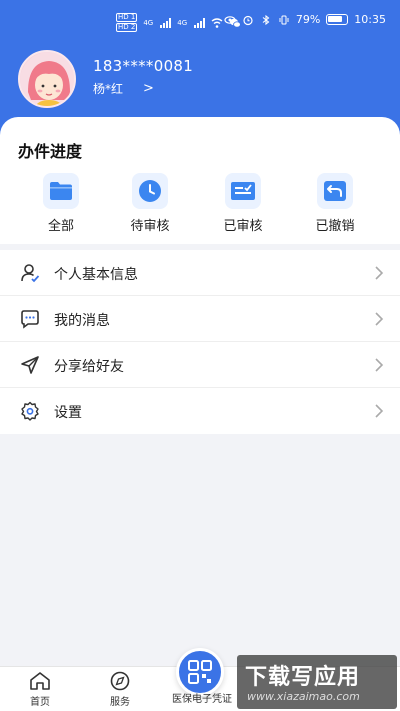  I want to click on progress-label-all: 全部, so click(60, 226).